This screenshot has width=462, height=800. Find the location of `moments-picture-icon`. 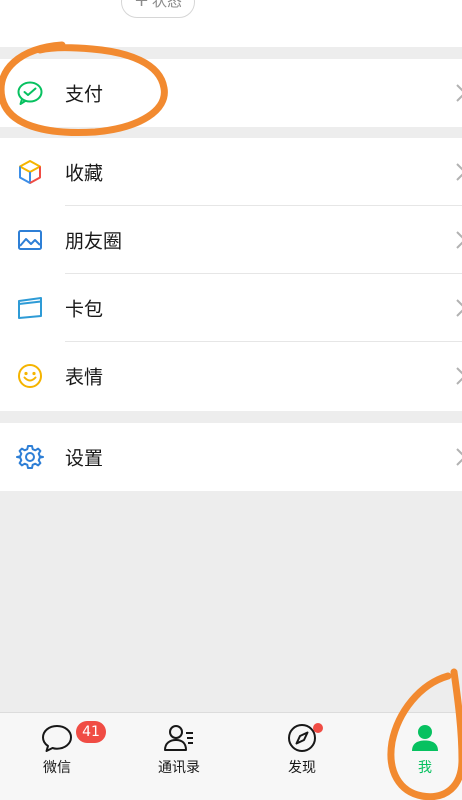

moments-picture-icon is located at coordinates (30, 240).